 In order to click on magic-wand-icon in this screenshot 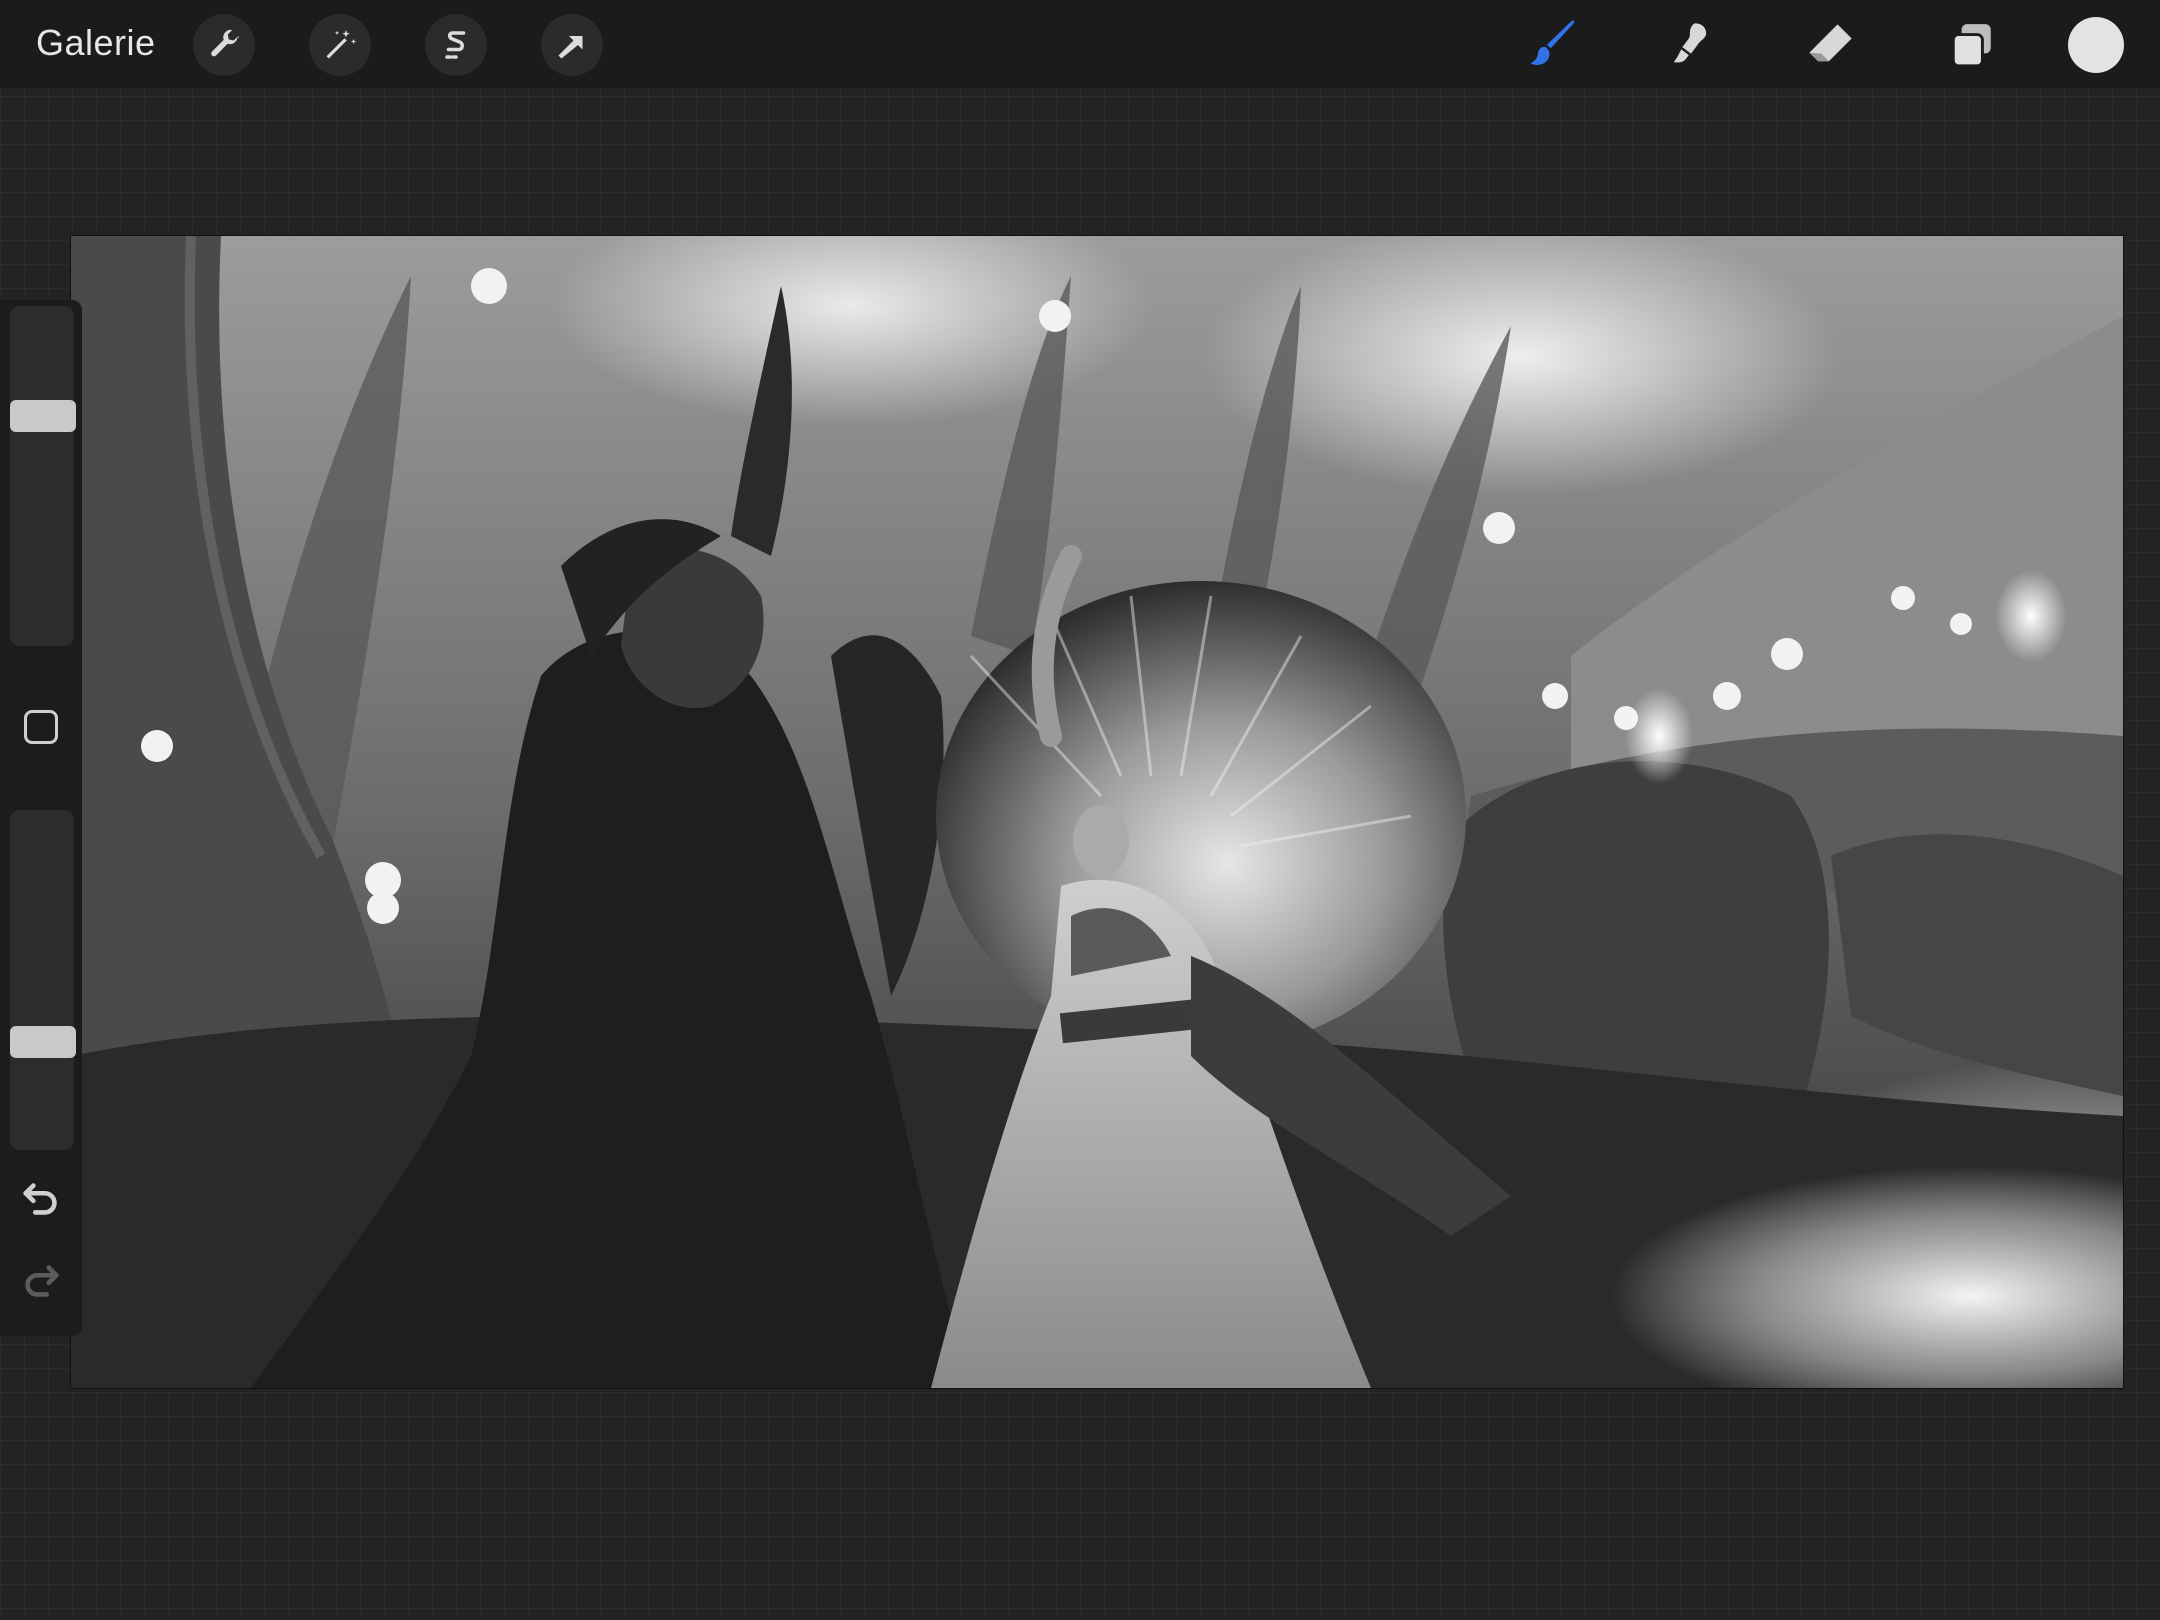, I will do `click(341, 44)`.